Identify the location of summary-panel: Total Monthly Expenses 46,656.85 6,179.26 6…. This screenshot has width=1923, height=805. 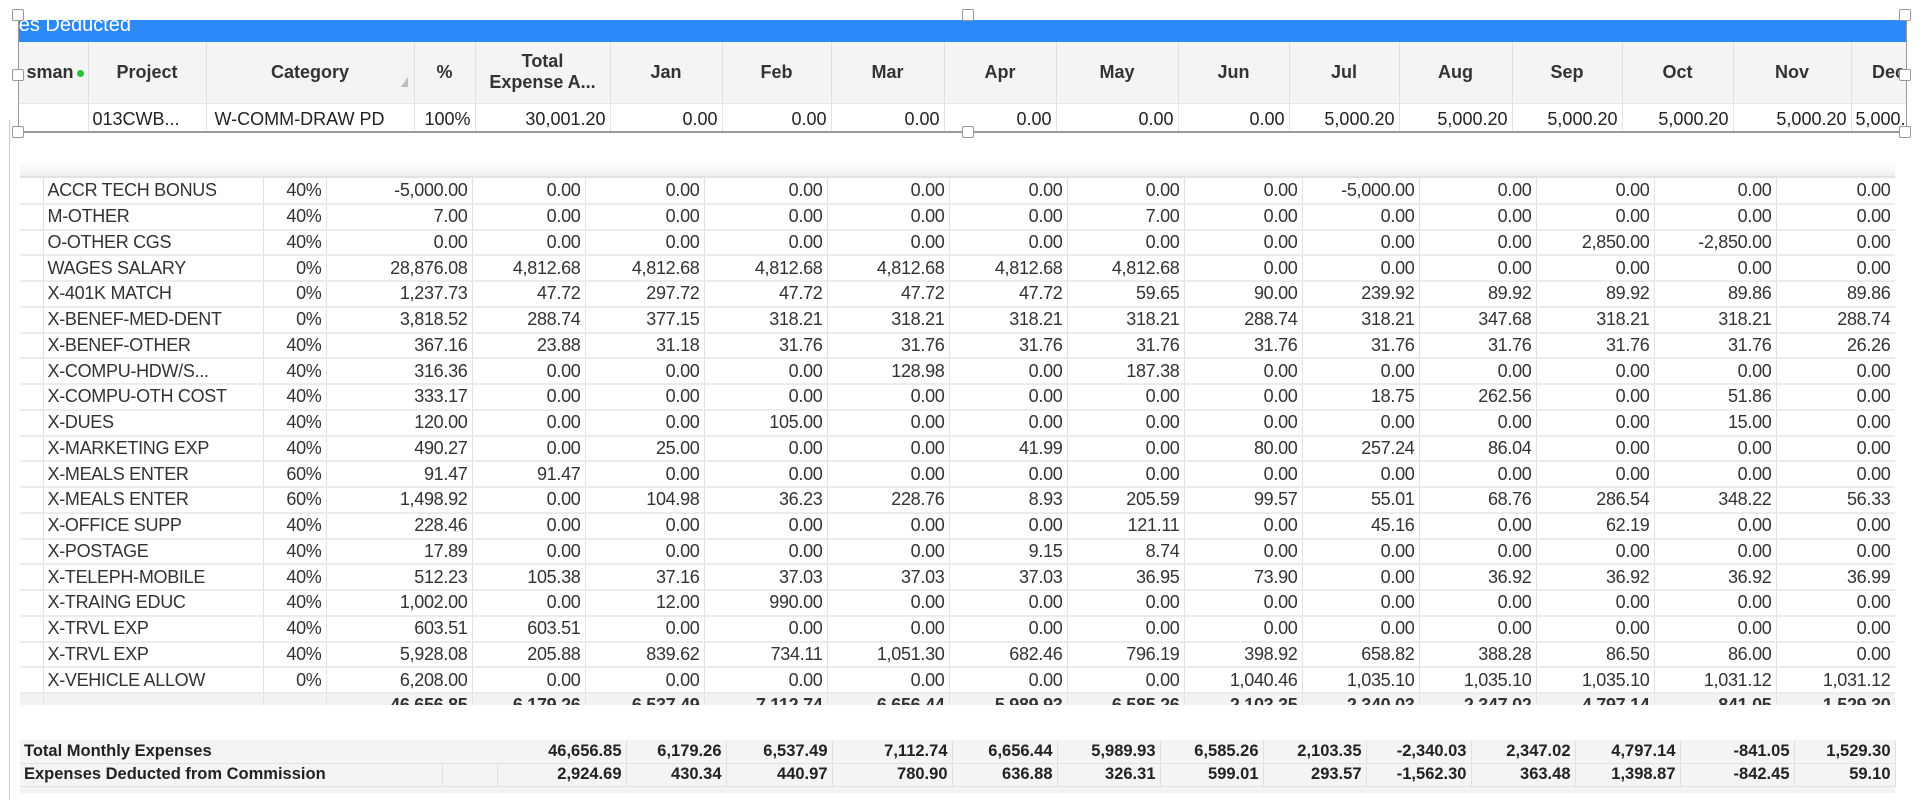
(958, 764).